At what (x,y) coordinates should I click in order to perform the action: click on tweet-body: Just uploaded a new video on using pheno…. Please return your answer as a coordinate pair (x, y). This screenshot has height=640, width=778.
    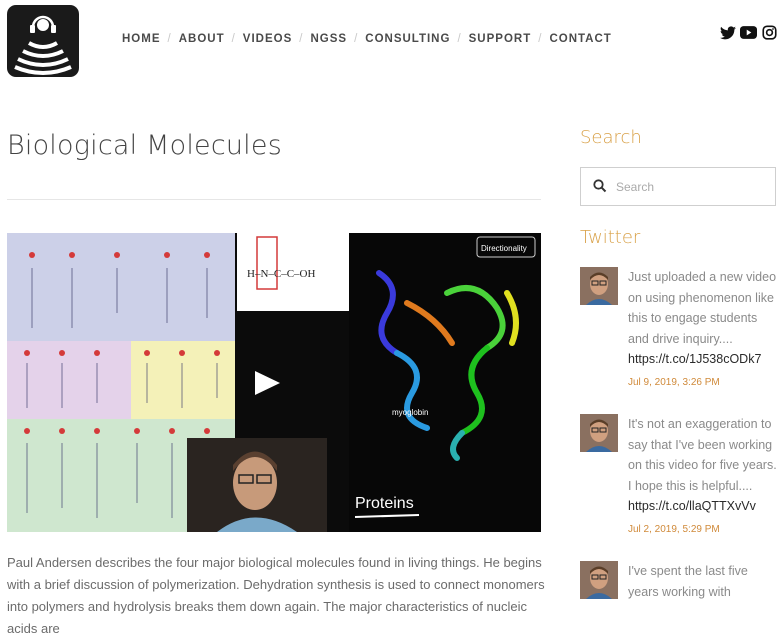
    Looking at the image, I should click on (703, 331).